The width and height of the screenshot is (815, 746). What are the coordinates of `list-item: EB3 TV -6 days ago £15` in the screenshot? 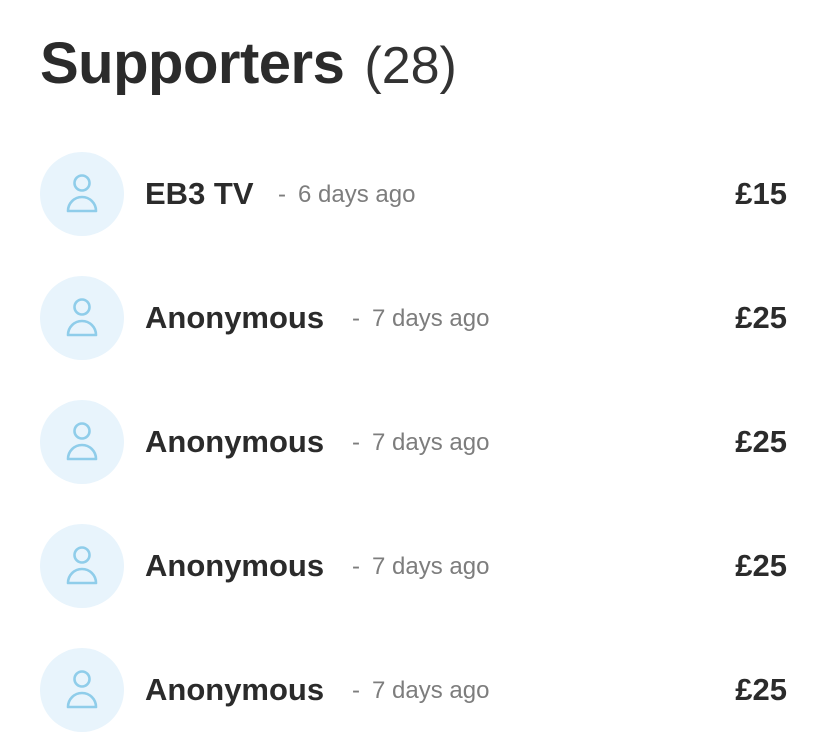 It's located at (407, 194).